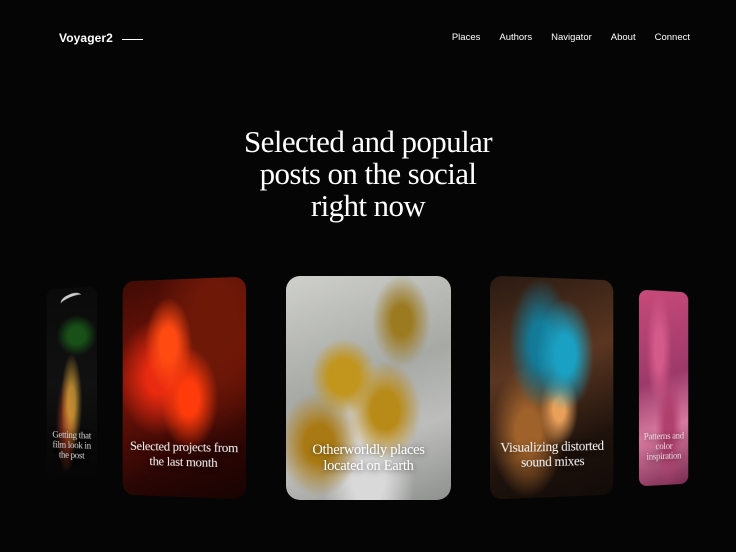 This screenshot has width=736, height=552. What do you see at coordinates (552, 387) in the screenshot?
I see `post-card-distorted-sound: Visualizing distorted sound mixes` at bounding box center [552, 387].